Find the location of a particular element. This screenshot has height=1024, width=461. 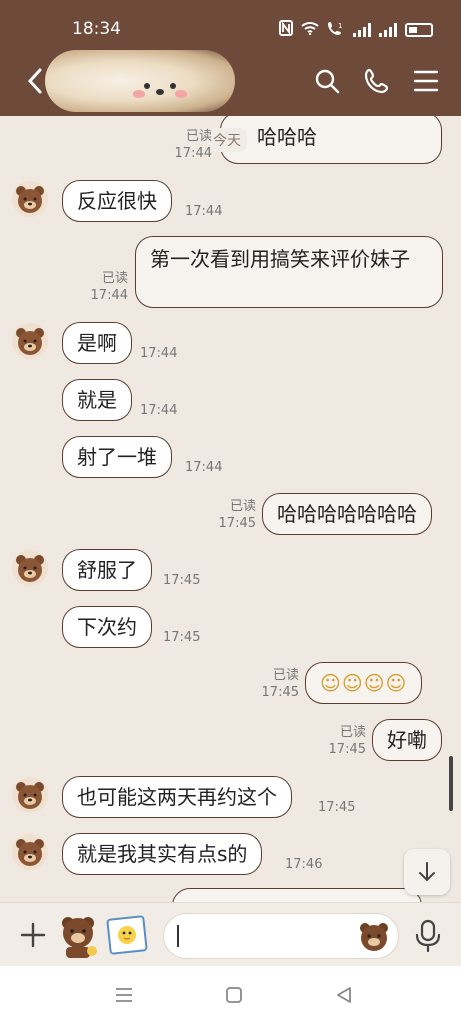

message-text: 下次约 is located at coordinates (107, 627).